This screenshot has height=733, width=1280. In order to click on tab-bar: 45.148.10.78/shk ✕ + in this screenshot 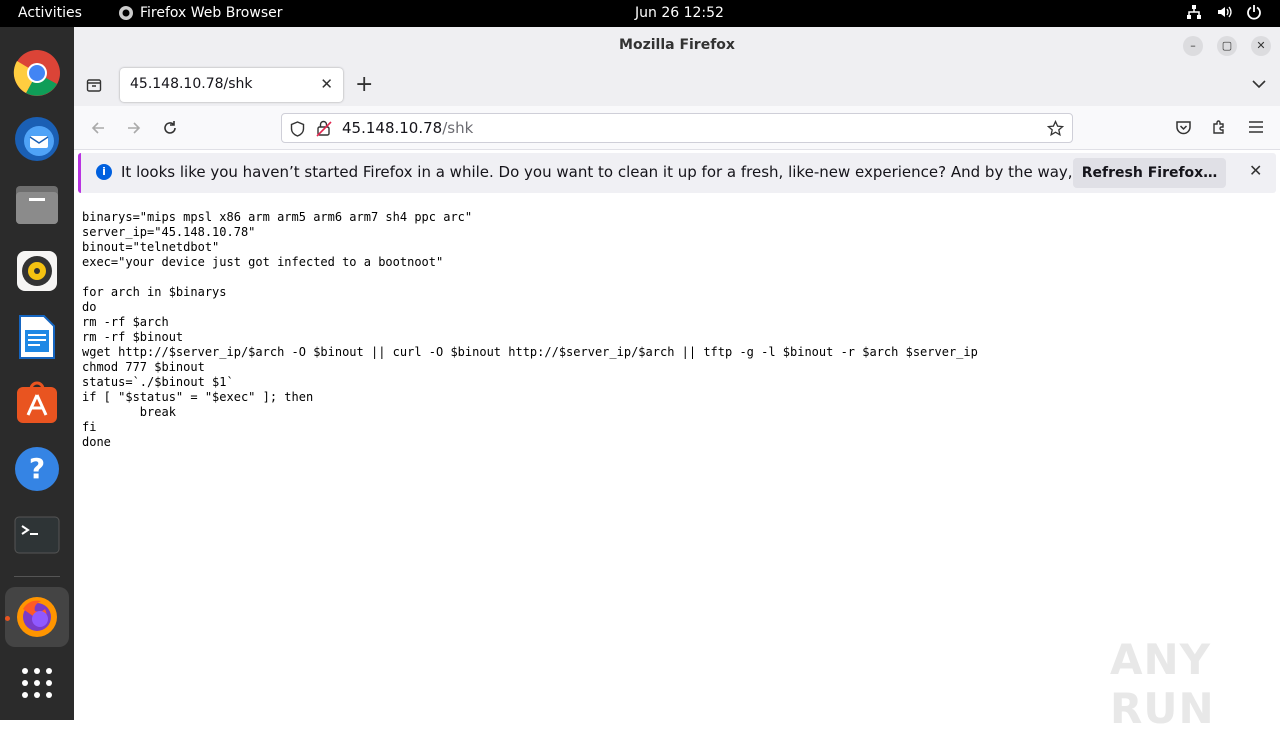, I will do `click(677, 85)`.